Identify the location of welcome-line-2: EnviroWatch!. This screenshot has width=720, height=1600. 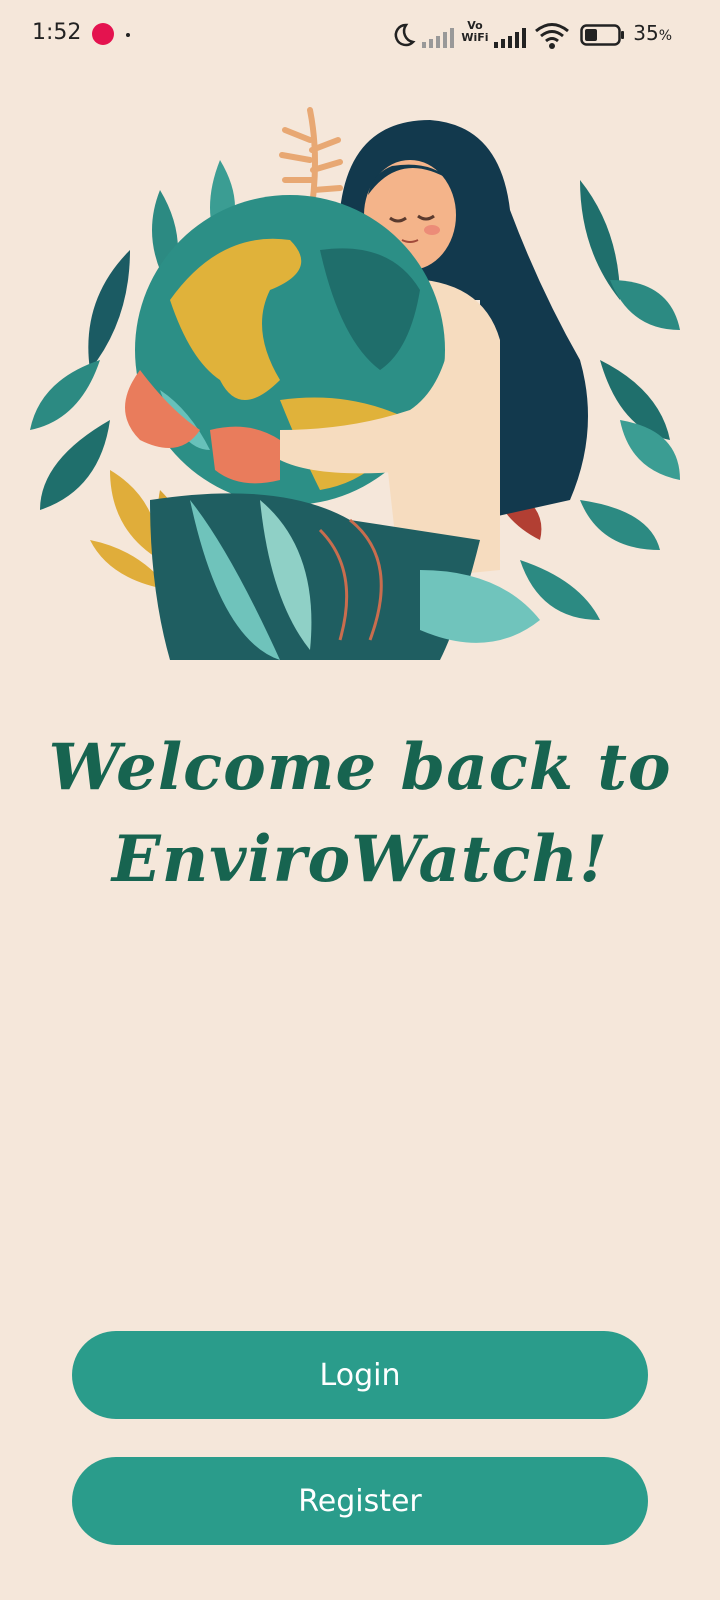
(360, 859).